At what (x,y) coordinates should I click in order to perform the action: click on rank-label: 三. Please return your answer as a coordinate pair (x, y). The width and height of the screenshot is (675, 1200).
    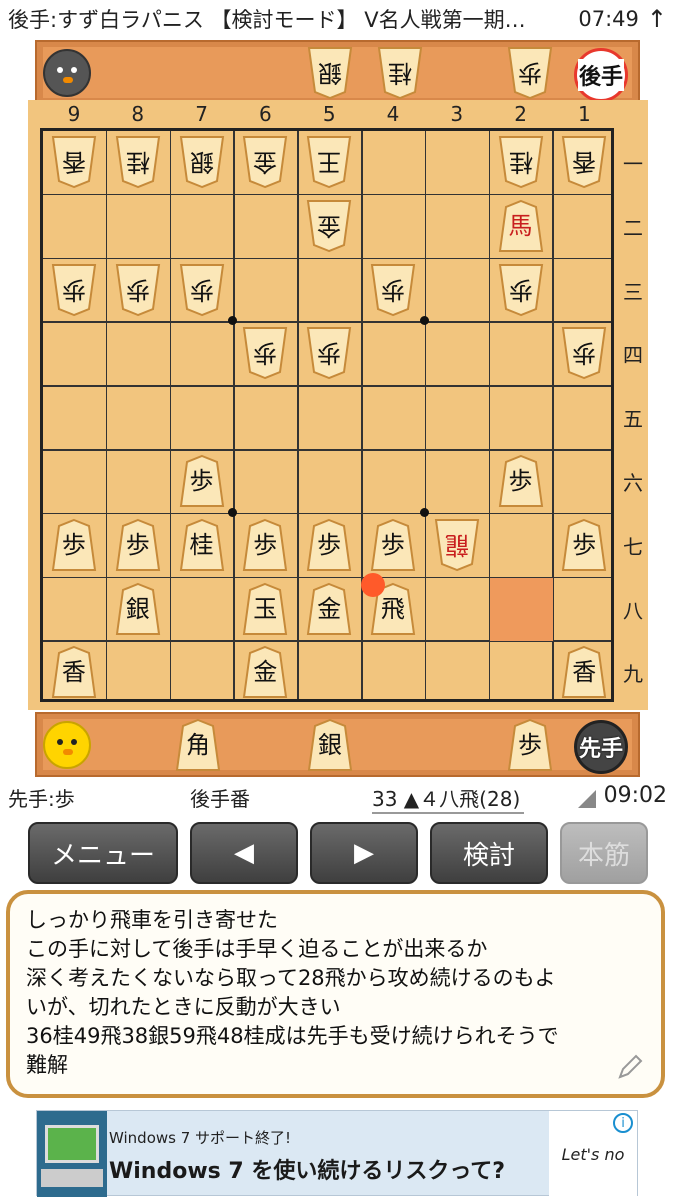
    Looking at the image, I should click on (633, 291).